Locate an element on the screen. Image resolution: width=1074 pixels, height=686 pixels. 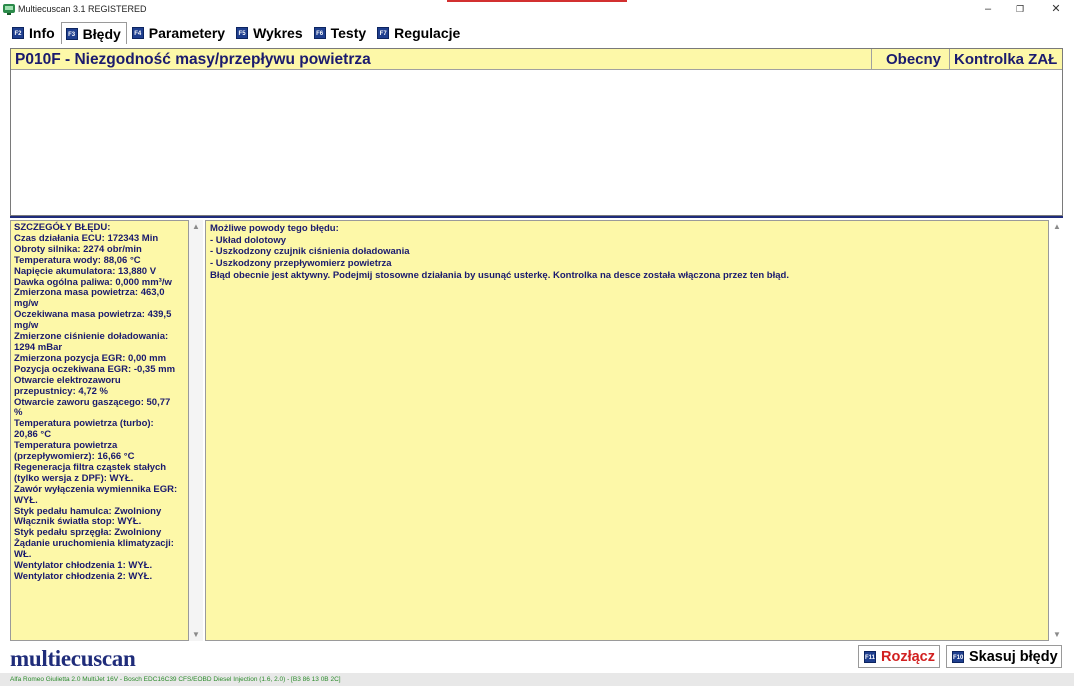
tab-graph: F5 Wykres is located at coordinates (270, 32).